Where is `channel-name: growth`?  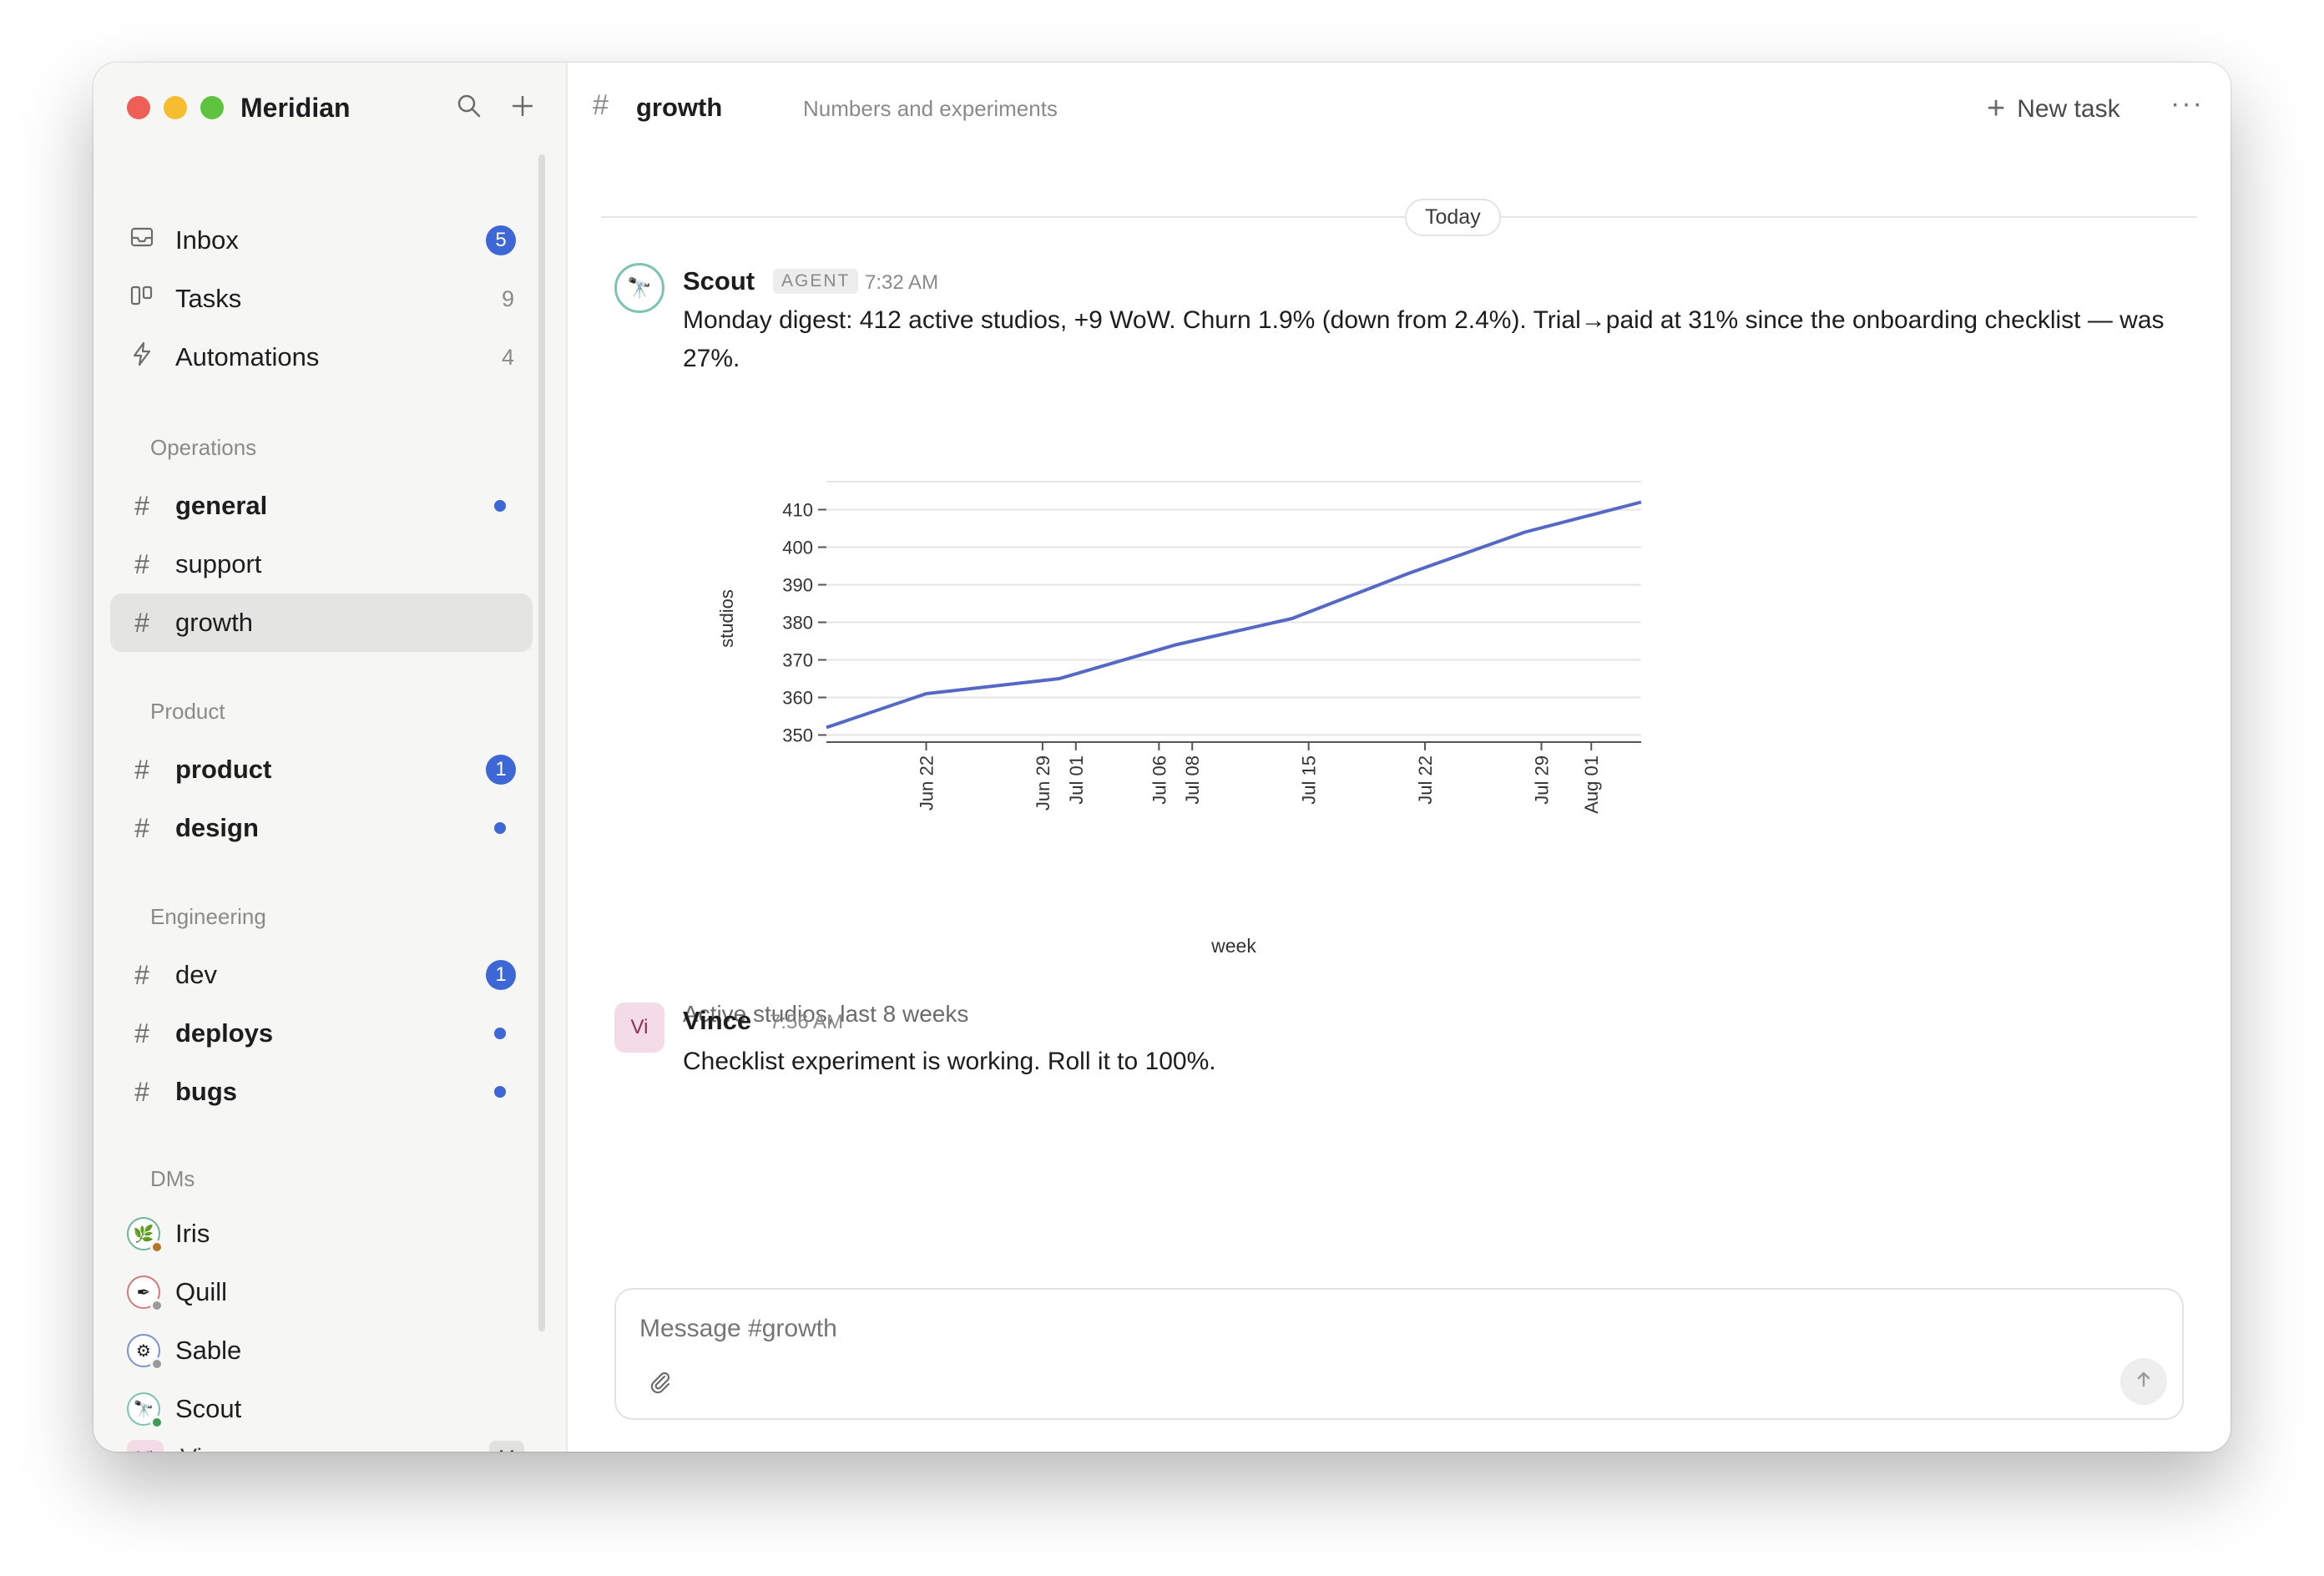
channel-name: growth is located at coordinates (679, 108).